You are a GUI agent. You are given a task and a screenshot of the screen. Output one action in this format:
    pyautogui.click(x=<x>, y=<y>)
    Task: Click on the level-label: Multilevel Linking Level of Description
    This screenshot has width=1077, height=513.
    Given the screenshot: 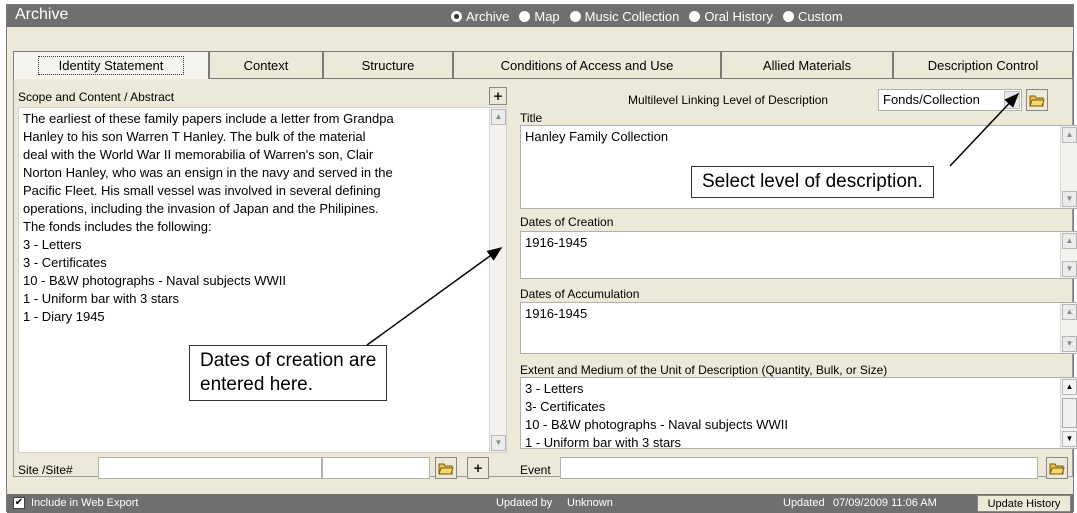 What is the action you would take?
    pyautogui.click(x=728, y=100)
    